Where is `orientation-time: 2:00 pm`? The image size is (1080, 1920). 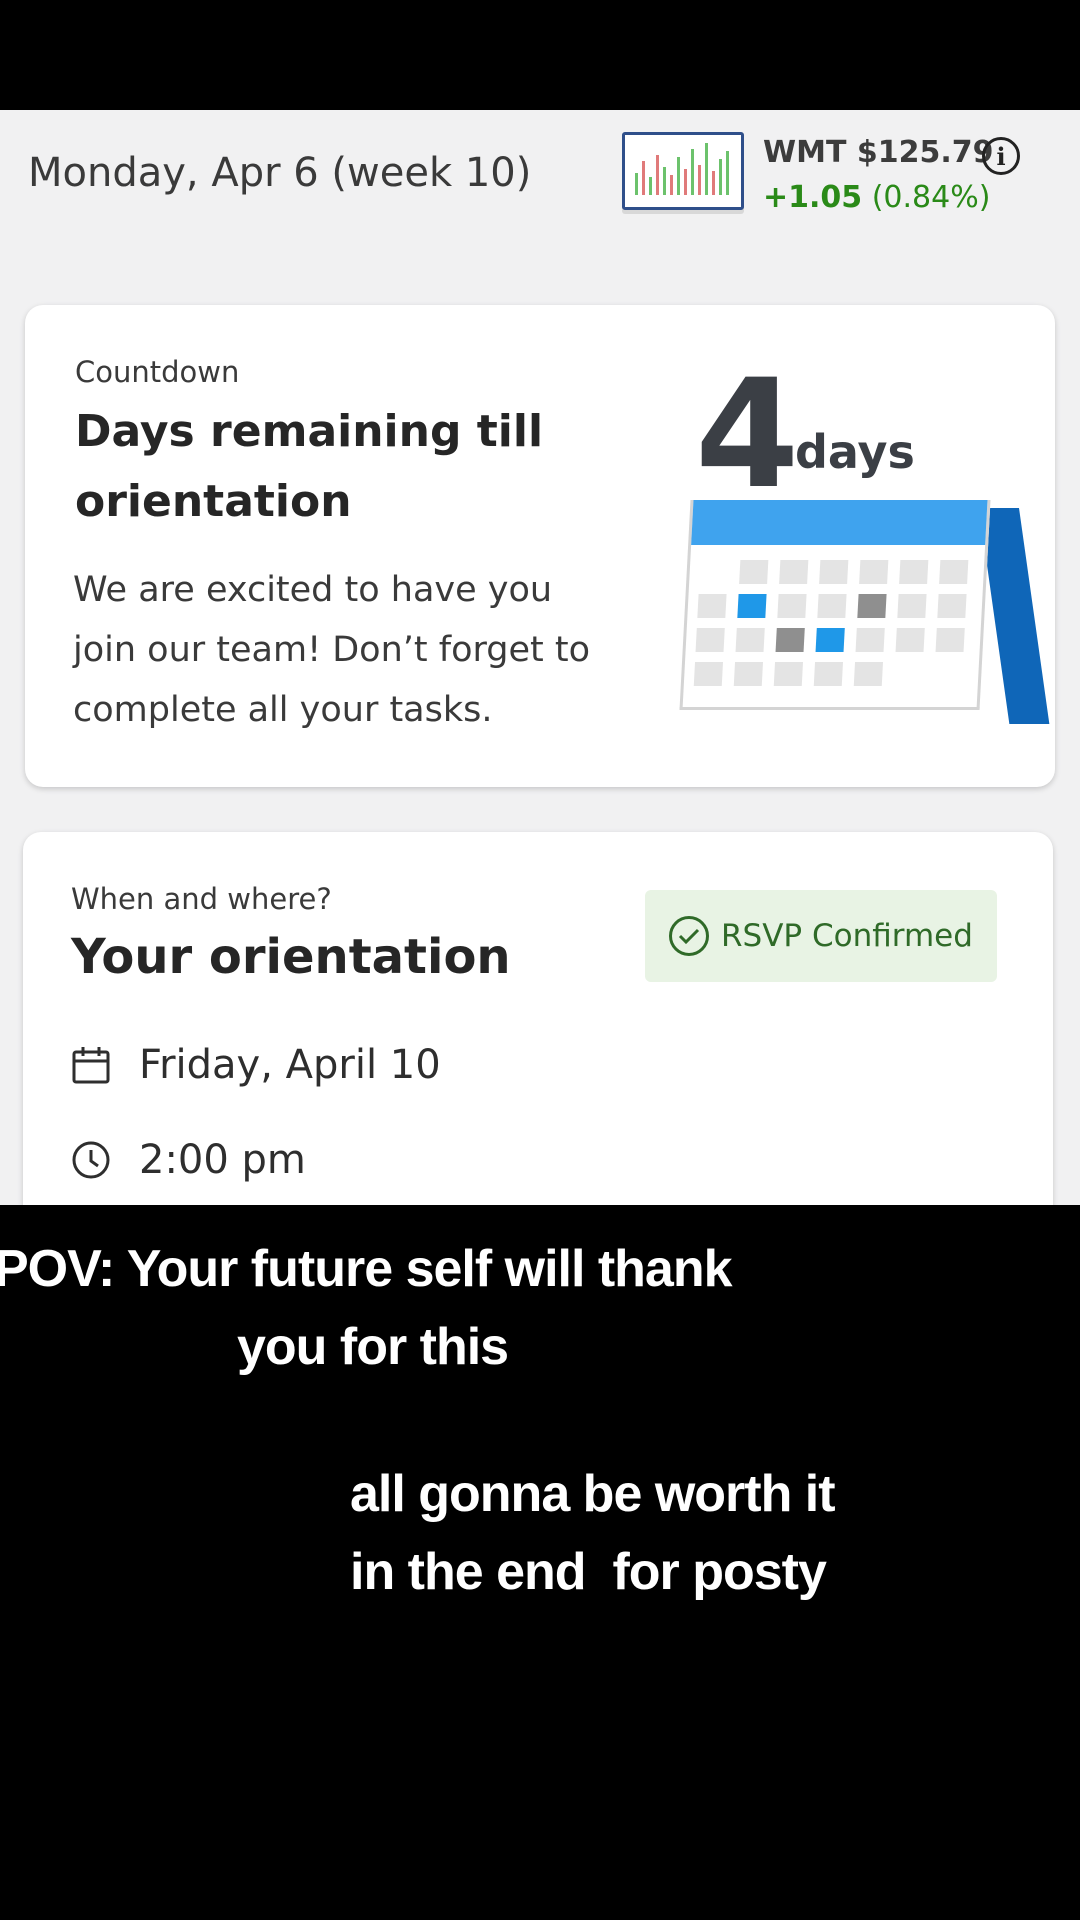 orientation-time: 2:00 pm is located at coordinates (222, 1160).